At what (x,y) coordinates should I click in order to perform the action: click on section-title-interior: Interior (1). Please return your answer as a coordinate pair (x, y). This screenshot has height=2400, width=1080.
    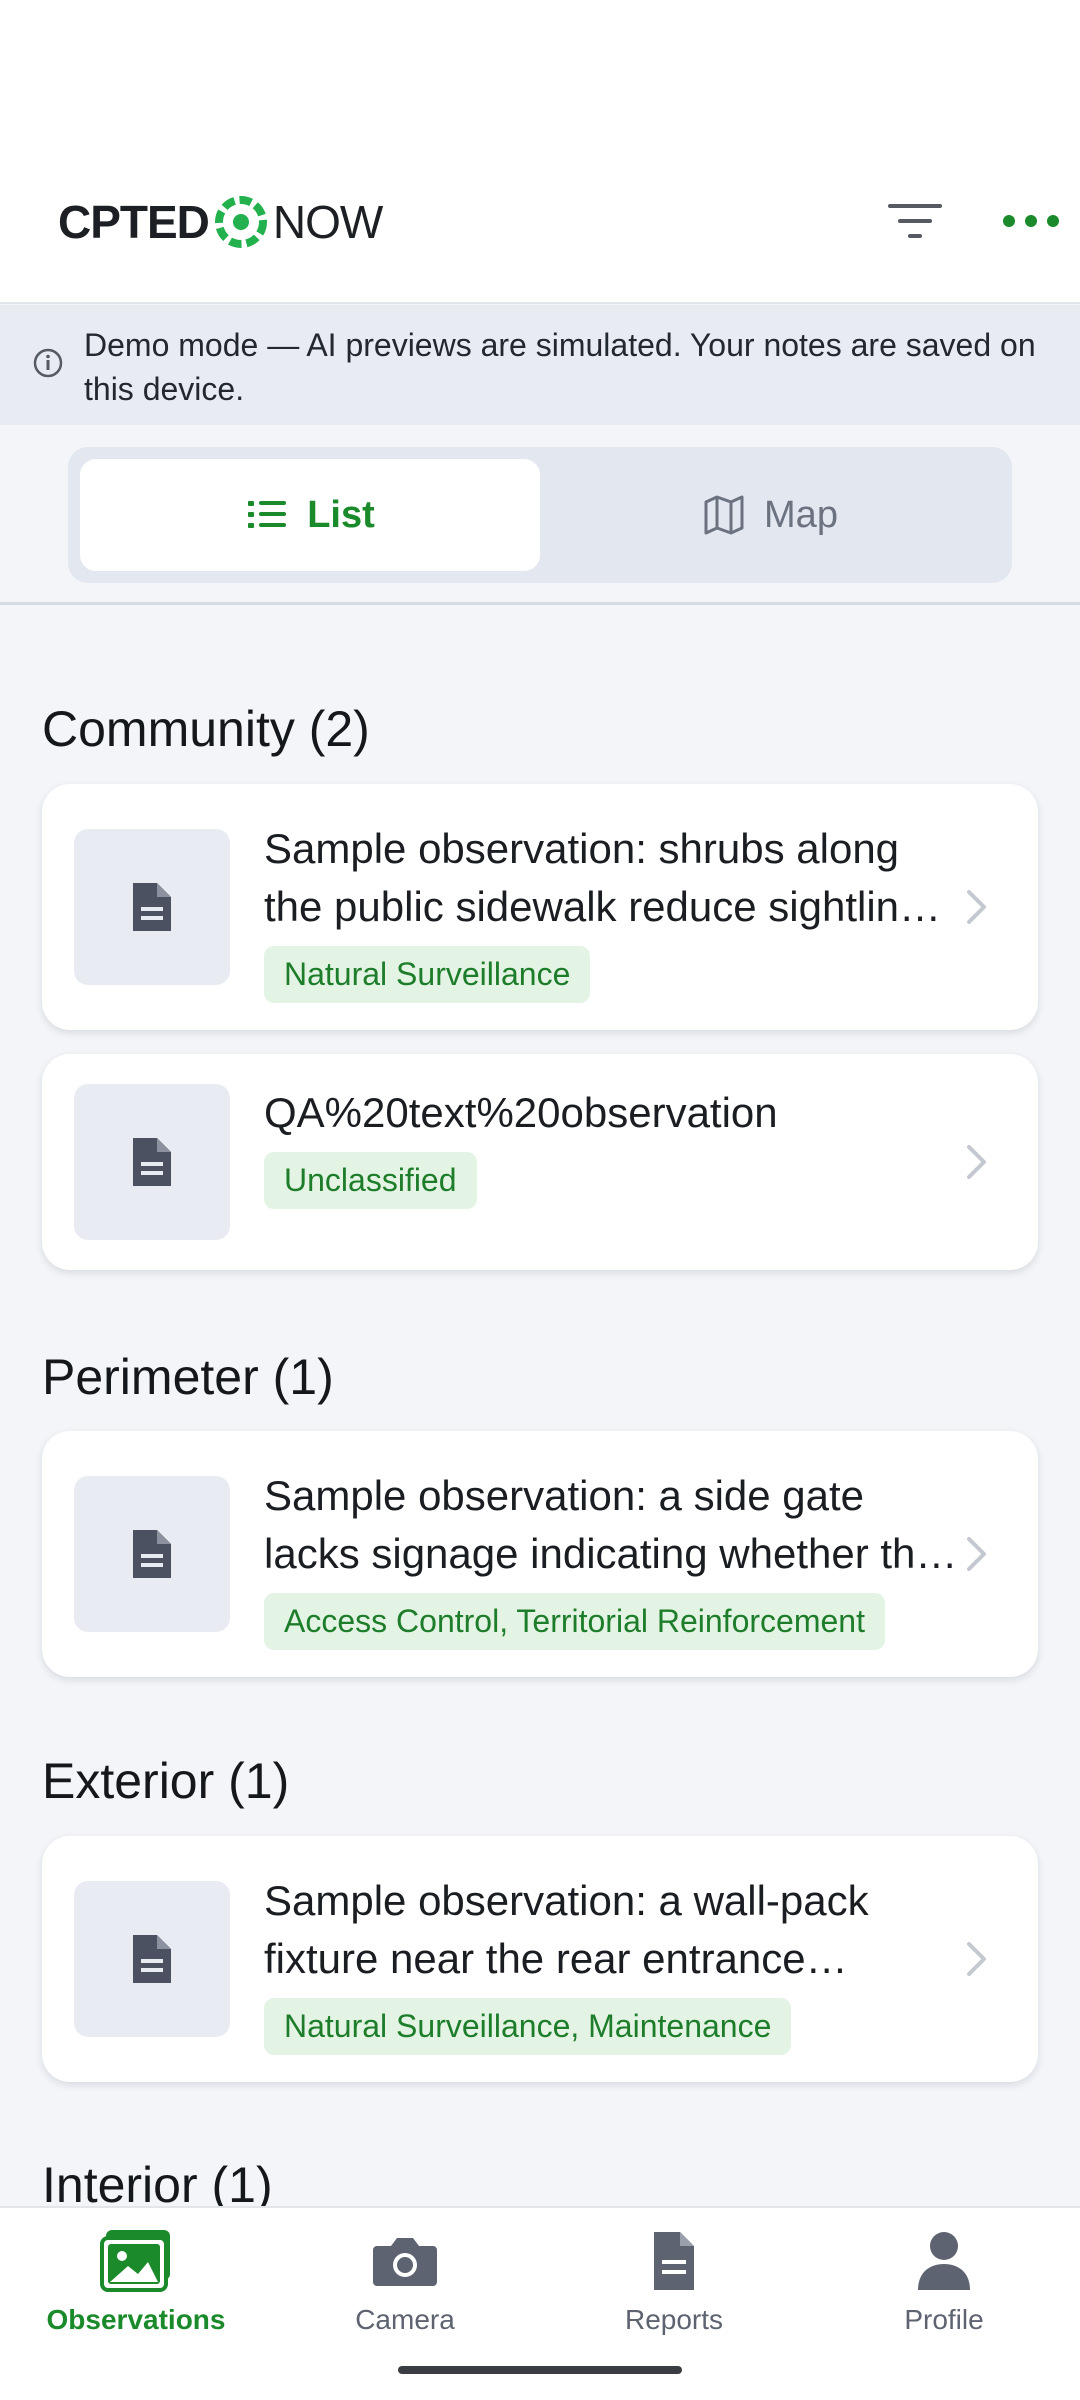
    Looking at the image, I should click on (157, 2182).